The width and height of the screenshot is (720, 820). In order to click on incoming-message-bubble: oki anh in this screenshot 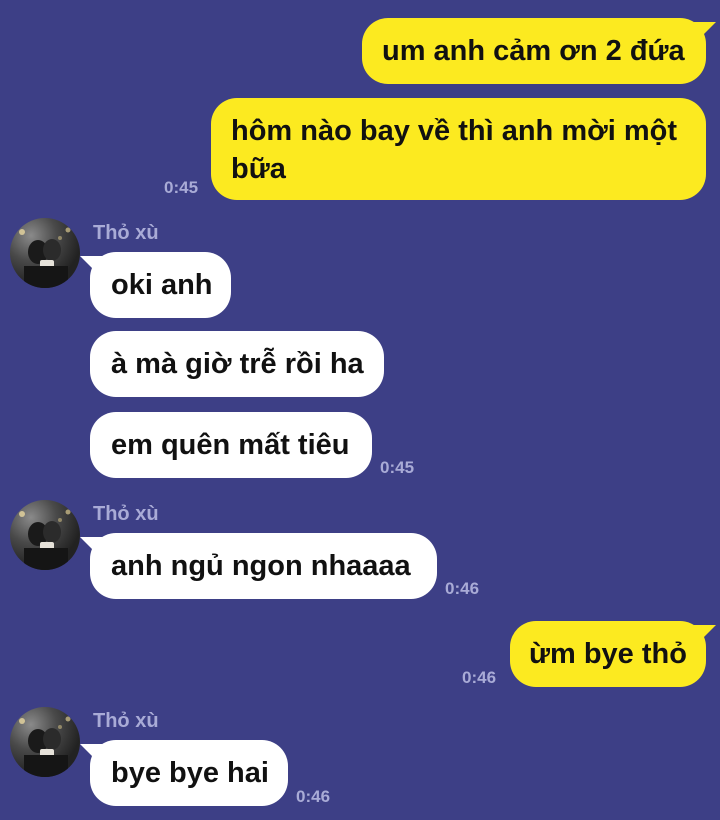, I will do `click(160, 285)`.